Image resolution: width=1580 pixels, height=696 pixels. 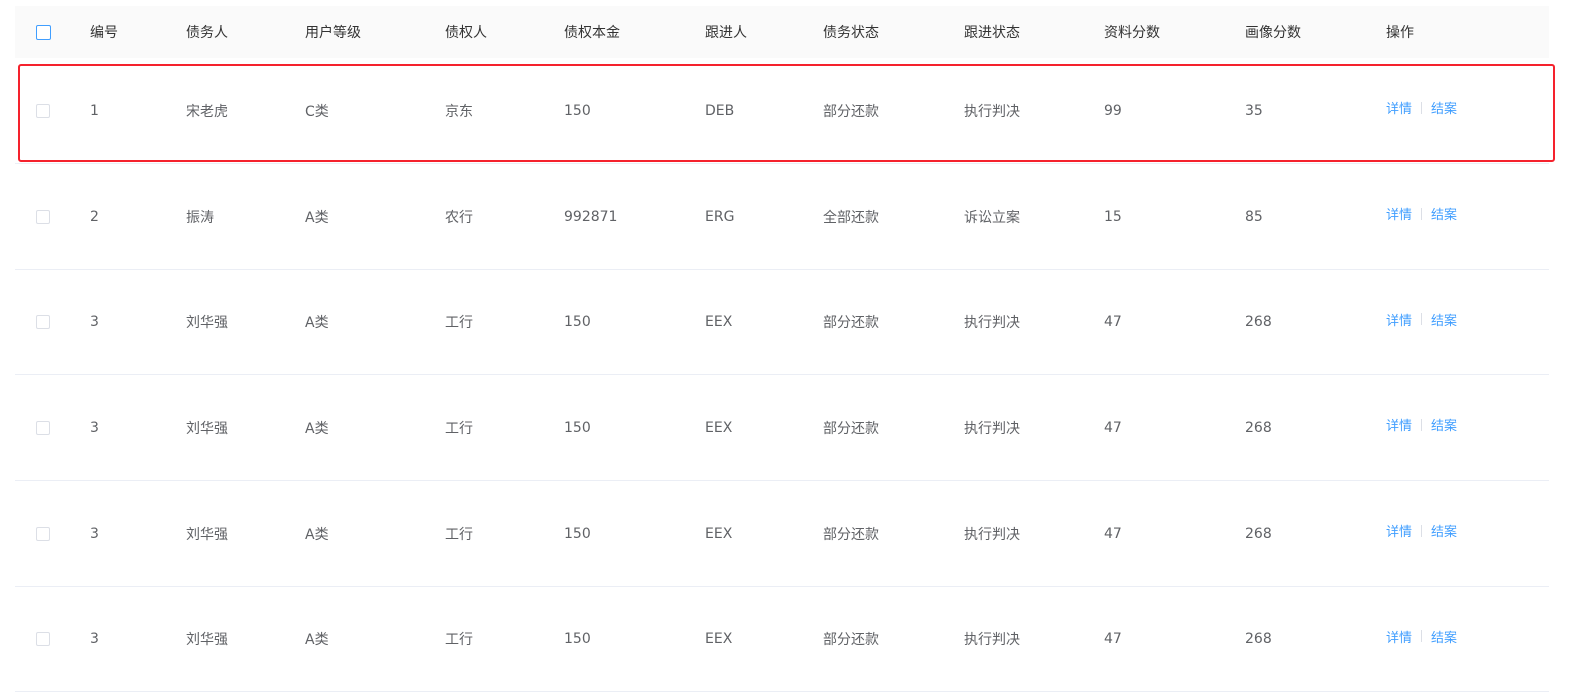 I want to click on table-row: 1 宋老虎 C类 京东 150 DEB 部分还款 执行判决 99 35 详情 结案, so click(x=782, y=111).